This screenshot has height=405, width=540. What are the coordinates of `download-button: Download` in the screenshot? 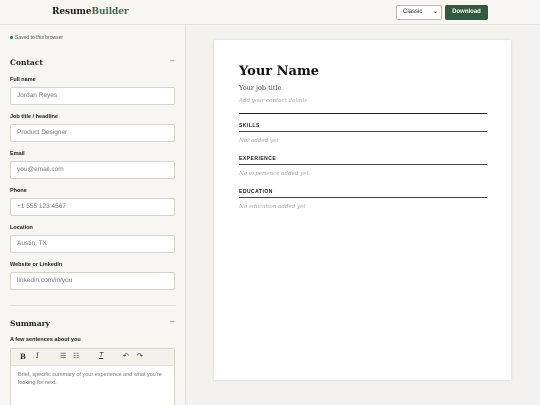 It's located at (466, 12).